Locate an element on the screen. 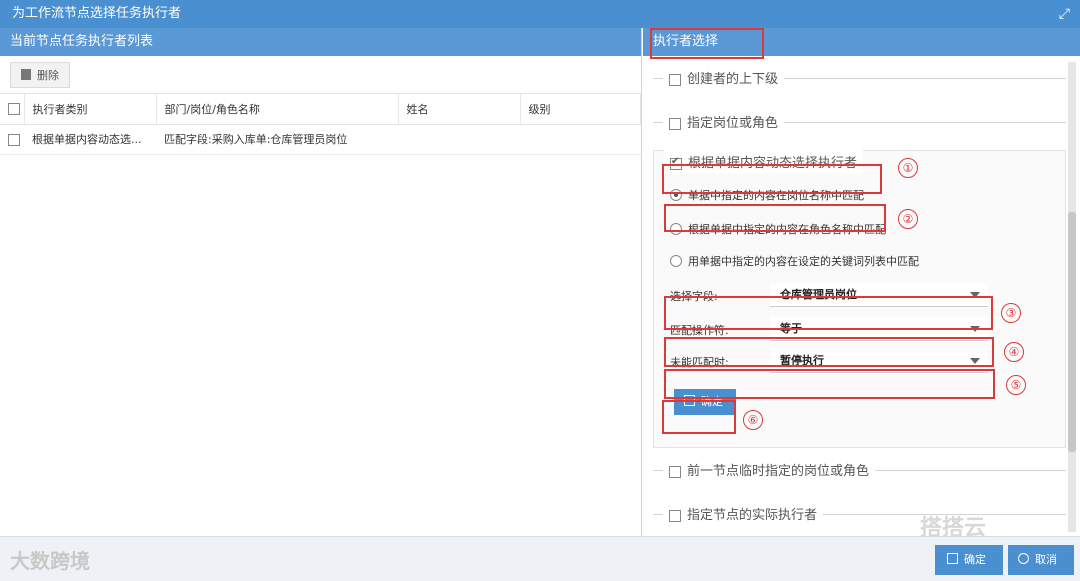  radio-option: 用单据中指定的内容在设定的关键词列表中匹配 is located at coordinates (794, 261).